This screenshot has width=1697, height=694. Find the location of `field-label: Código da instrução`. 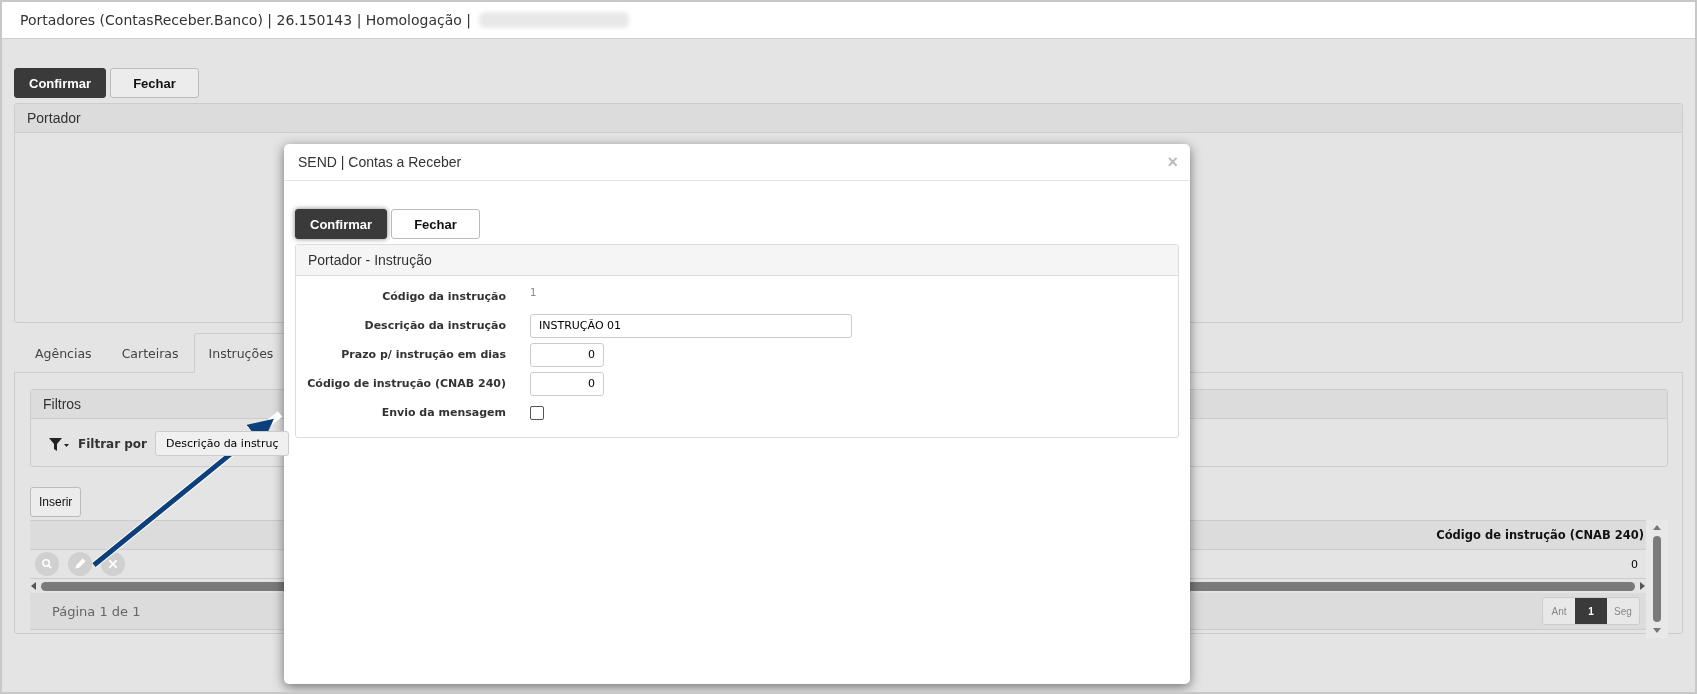

field-label: Código da instrução is located at coordinates (443, 296).